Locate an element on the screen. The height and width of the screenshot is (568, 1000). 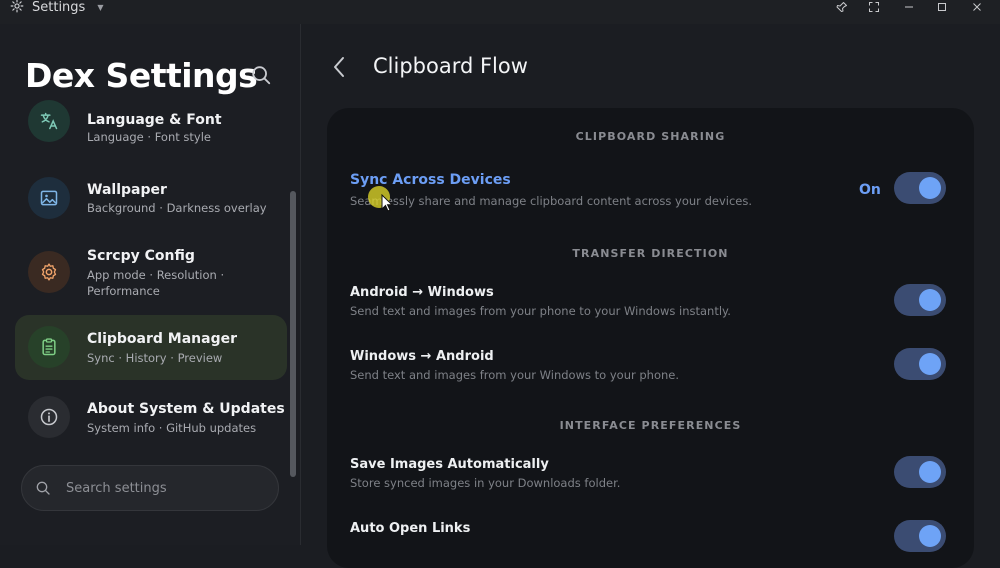
back-button is located at coordinates (339, 67).